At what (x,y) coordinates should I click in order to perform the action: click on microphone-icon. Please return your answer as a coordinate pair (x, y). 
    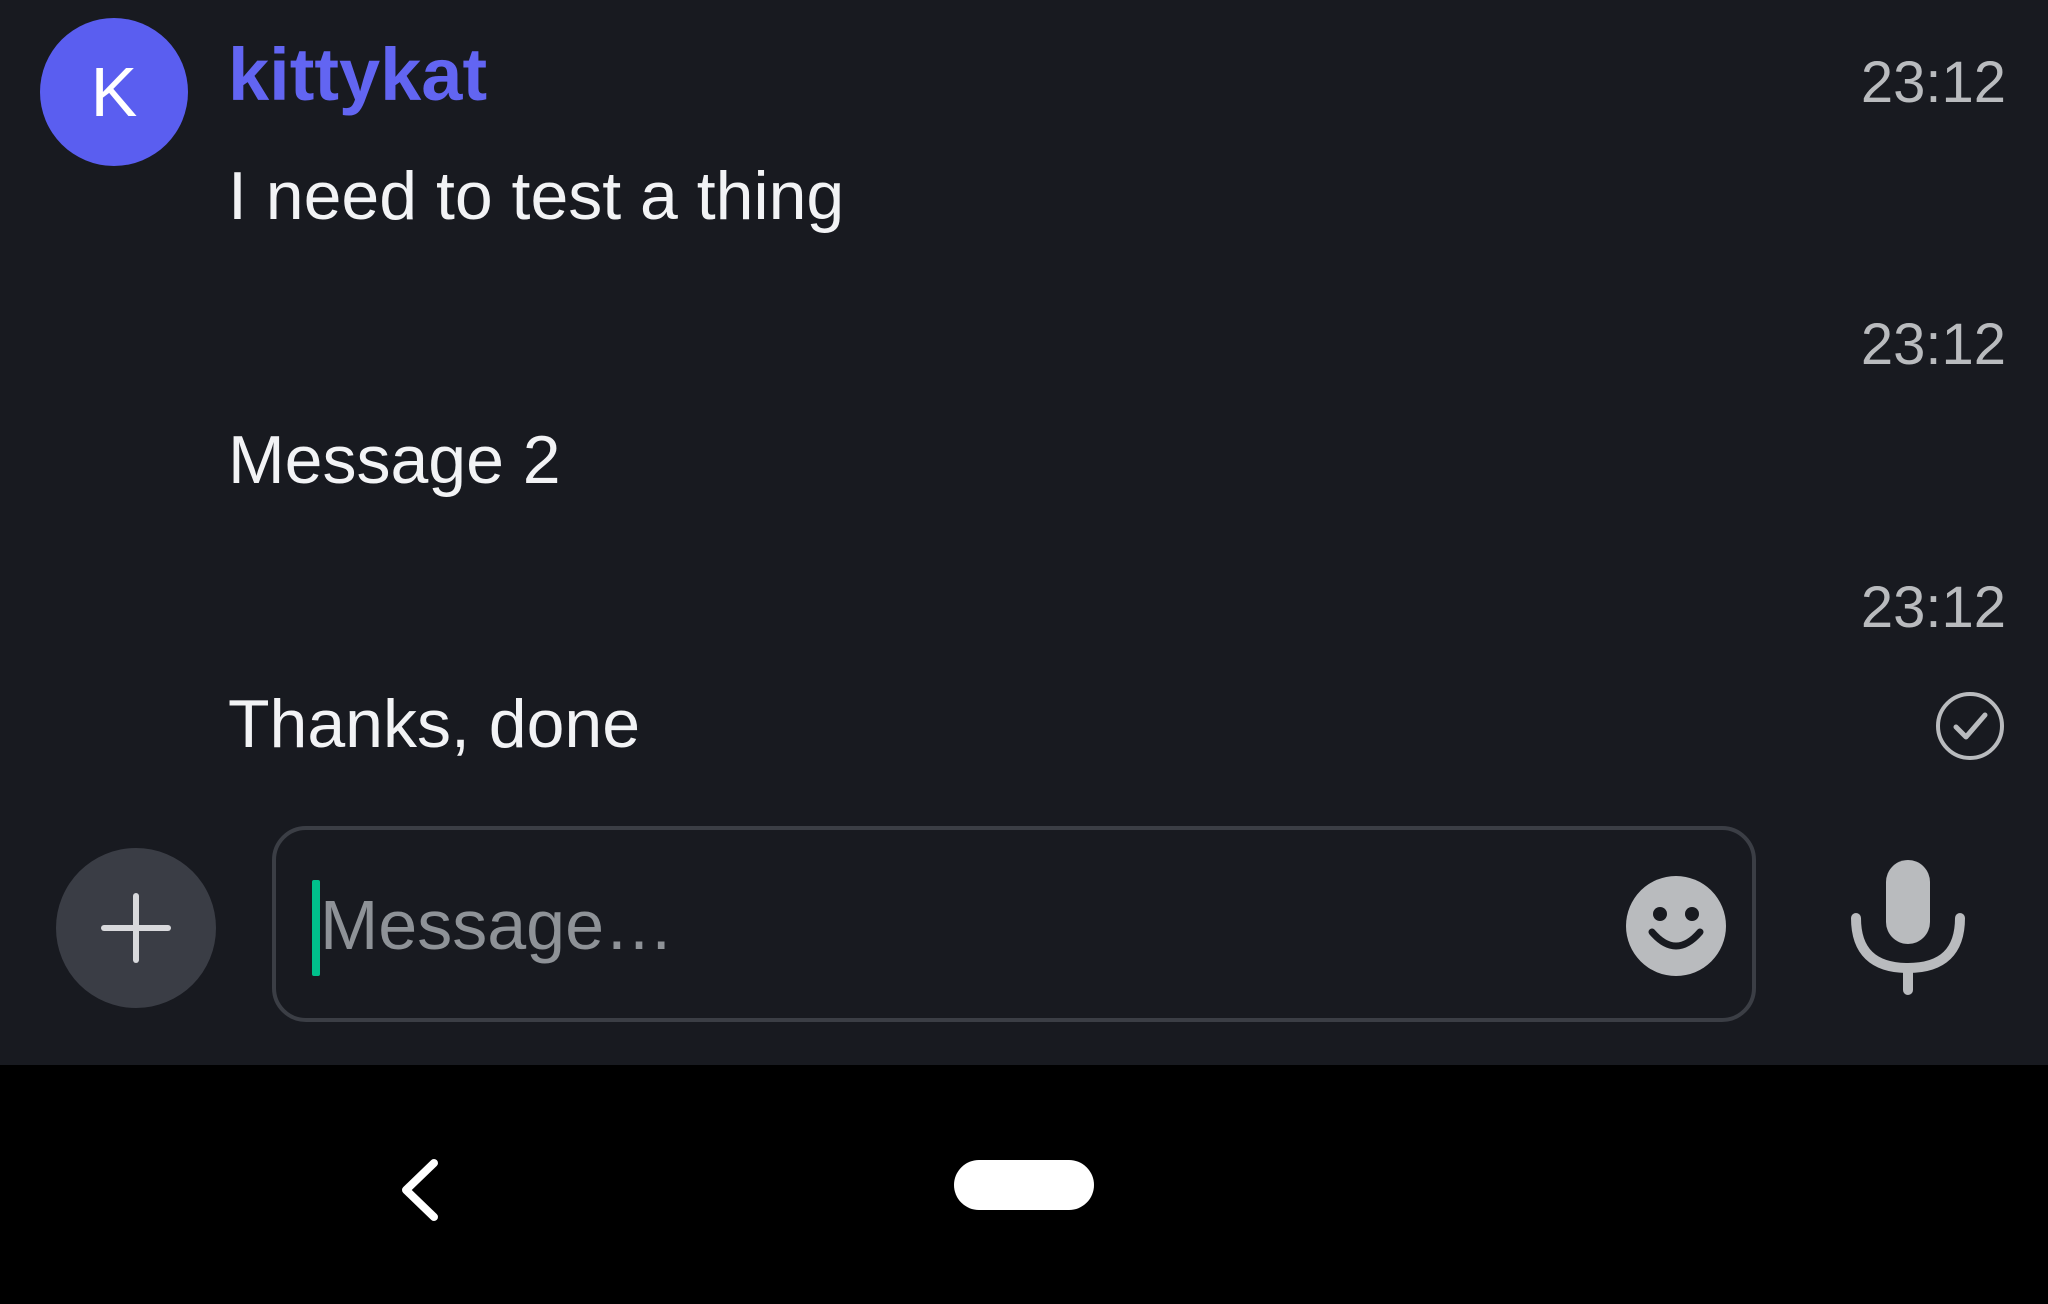
    Looking at the image, I should click on (1908, 926).